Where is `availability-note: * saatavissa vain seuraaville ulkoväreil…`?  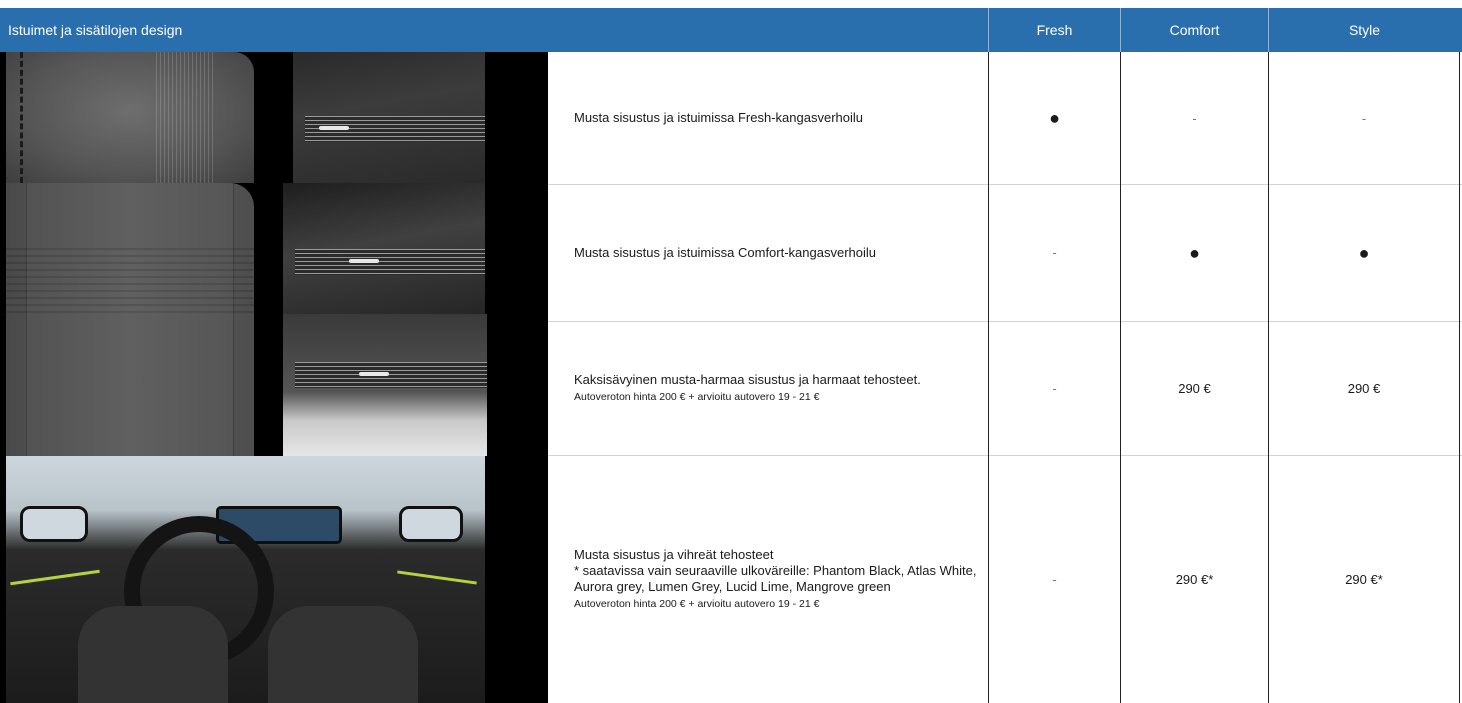
availability-note: * saatavissa vain seuraaville ulkoväreil… is located at coordinates (775, 578).